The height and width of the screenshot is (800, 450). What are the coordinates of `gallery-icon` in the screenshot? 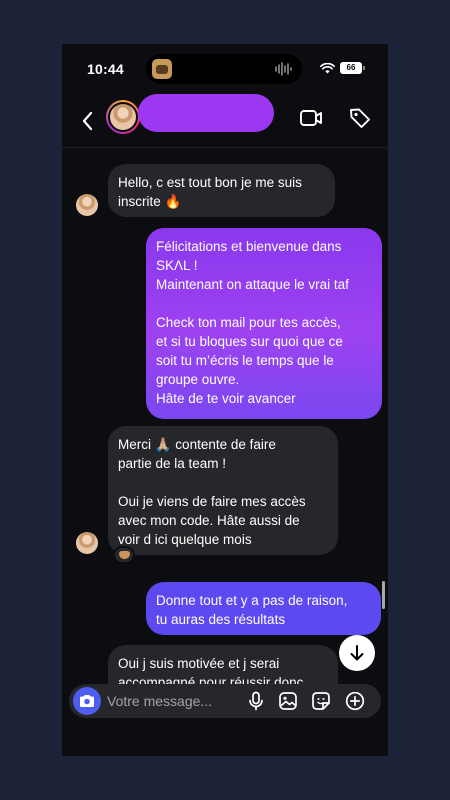 It's located at (288, 701).